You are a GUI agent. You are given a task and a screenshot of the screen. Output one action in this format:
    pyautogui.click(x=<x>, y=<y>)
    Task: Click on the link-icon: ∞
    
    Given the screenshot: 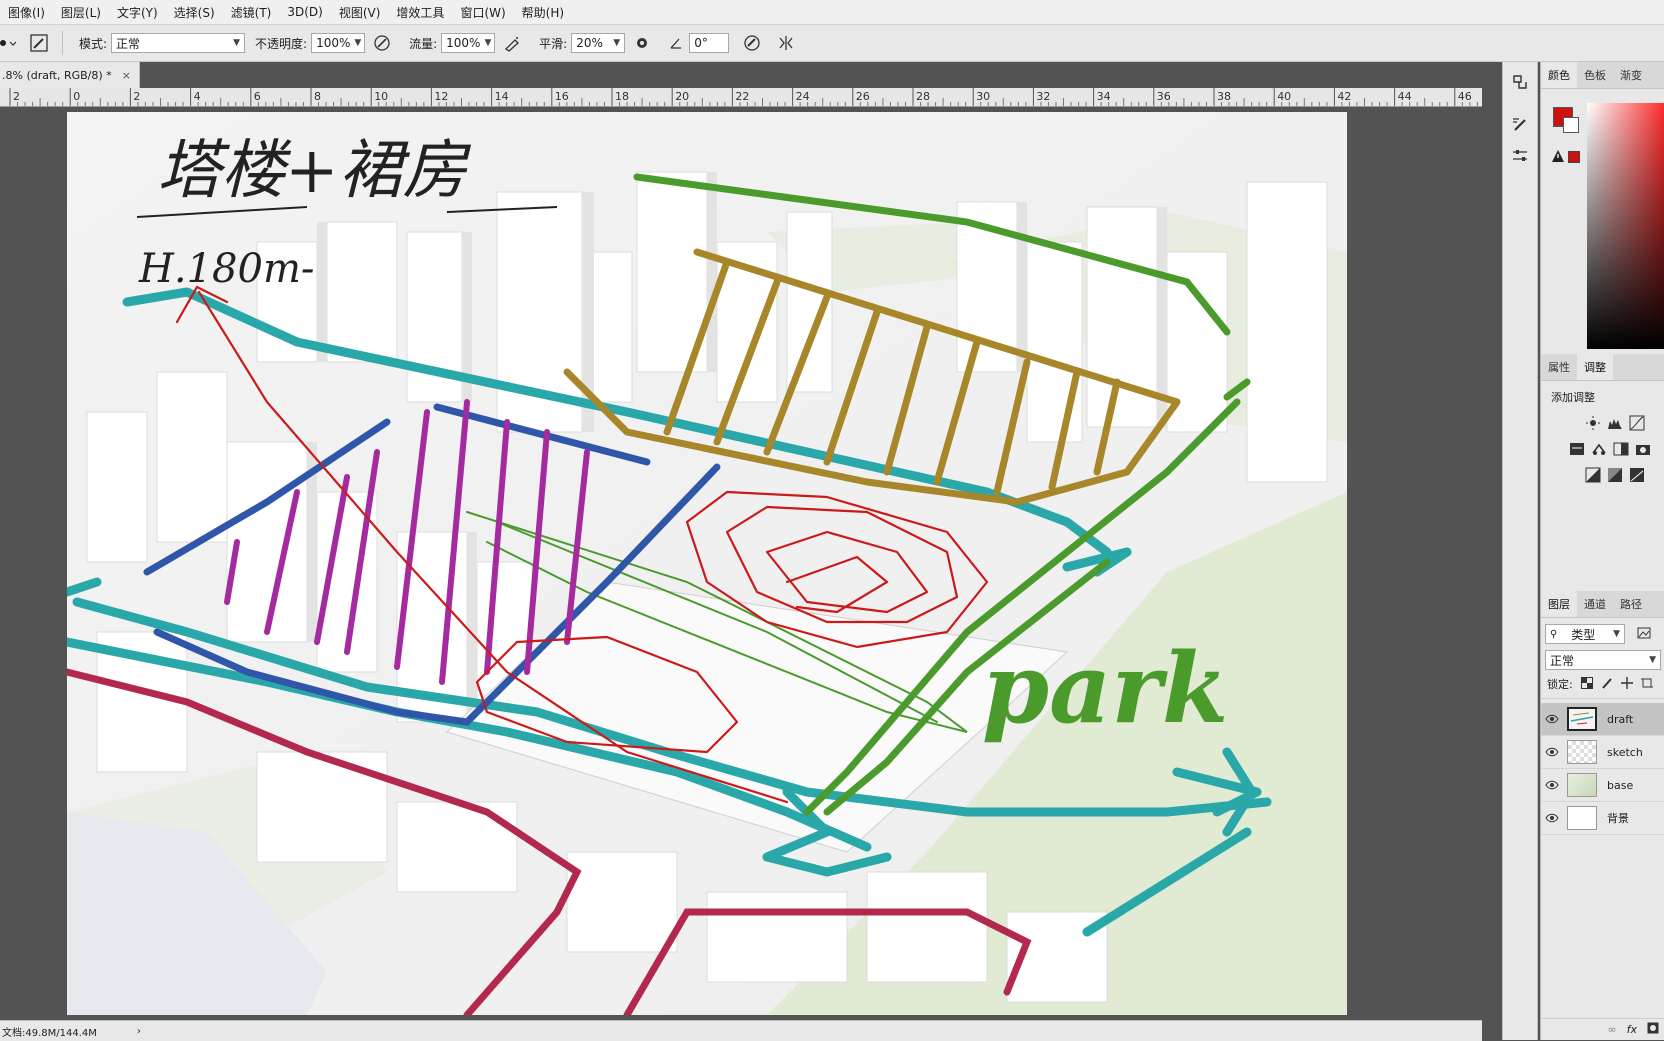 What is the action you would take?
    pyautogui.click(x=1611, y=1029)
    